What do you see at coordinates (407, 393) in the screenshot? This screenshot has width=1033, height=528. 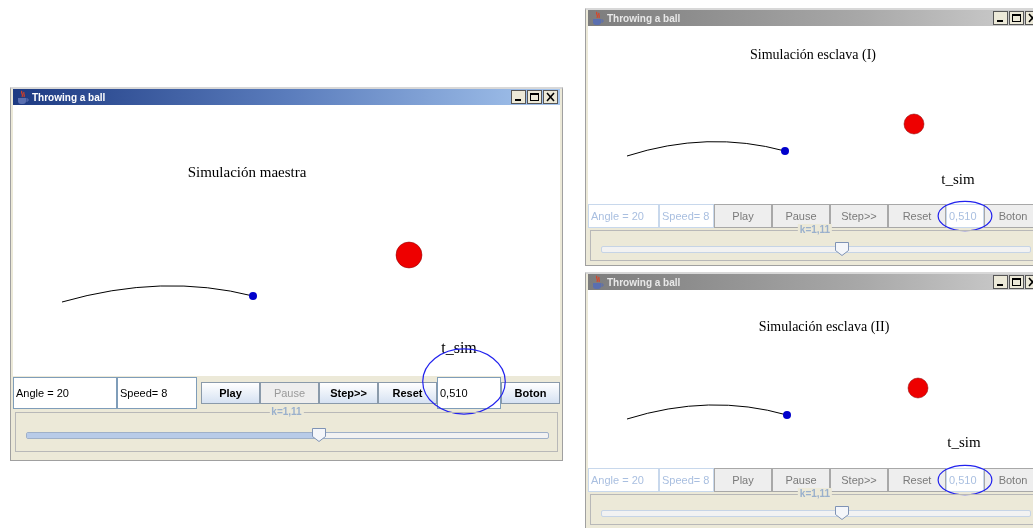 I see `control-button: Reset` at bounding box center [407, 393].